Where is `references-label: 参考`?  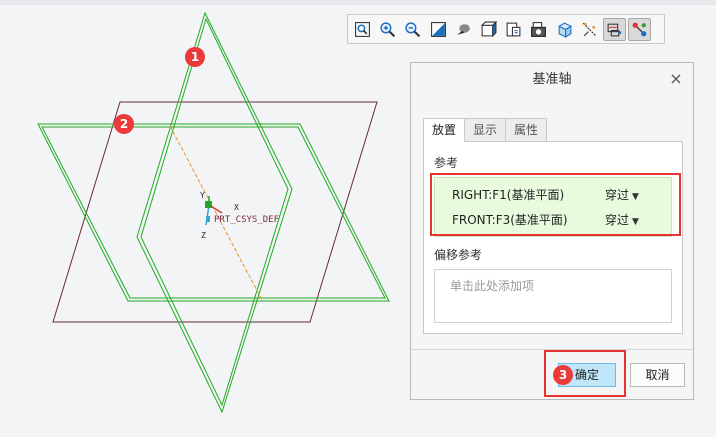 references-label: 参考 is located at coordinates (446, 163).